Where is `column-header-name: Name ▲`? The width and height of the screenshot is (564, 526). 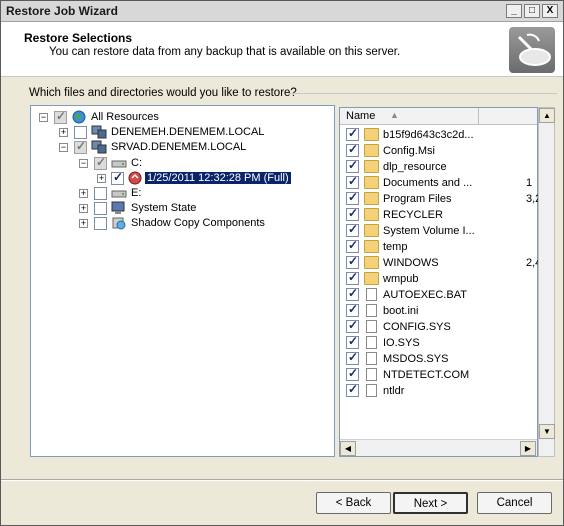 column-header-name: Name ▲ is located at coordinates (409, 116).